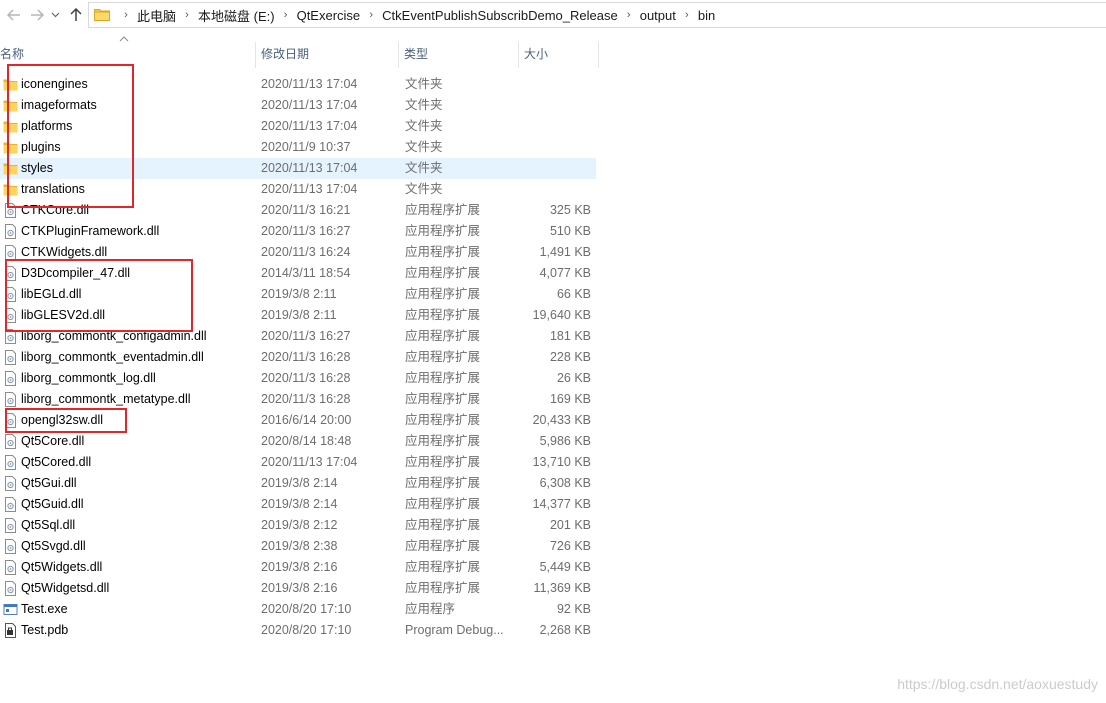  What do you see at coordinates (90, 231) in the screenshot?
I see `file-name: CTKPluginFramework.dll` at bounding box center [90, 231].